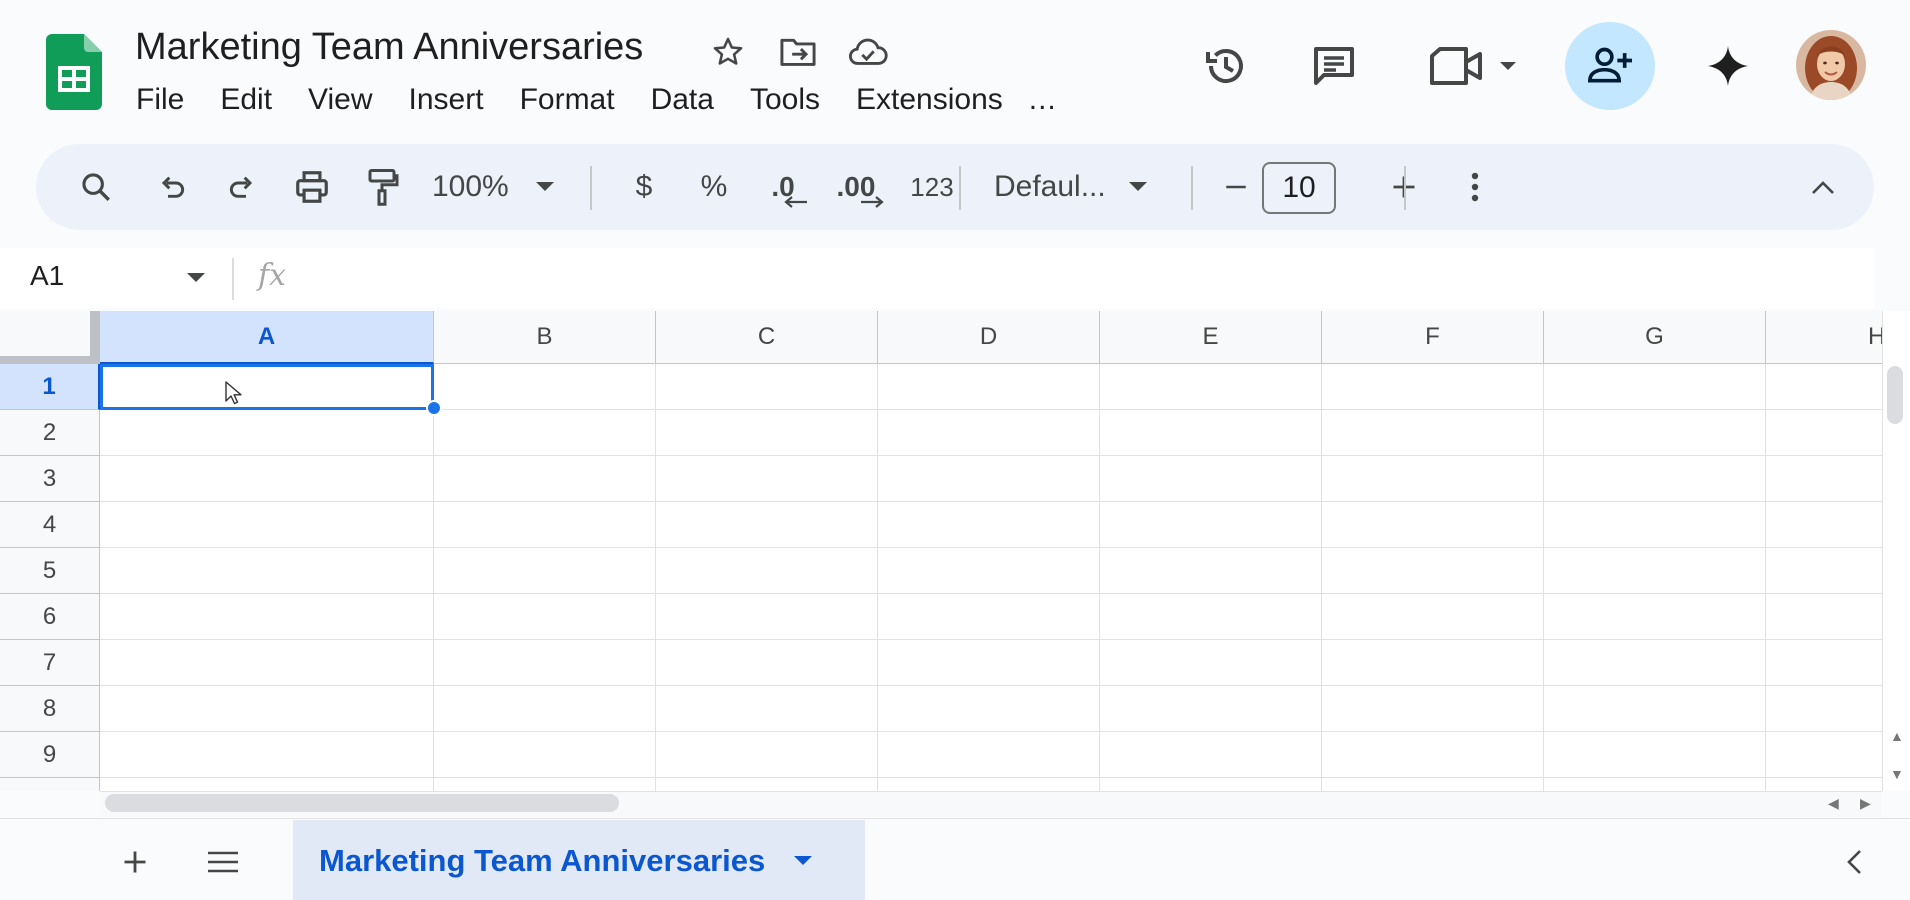  Describe the element at coordinates (312, 187) in the screenshot. I see `print-icon` at that location.